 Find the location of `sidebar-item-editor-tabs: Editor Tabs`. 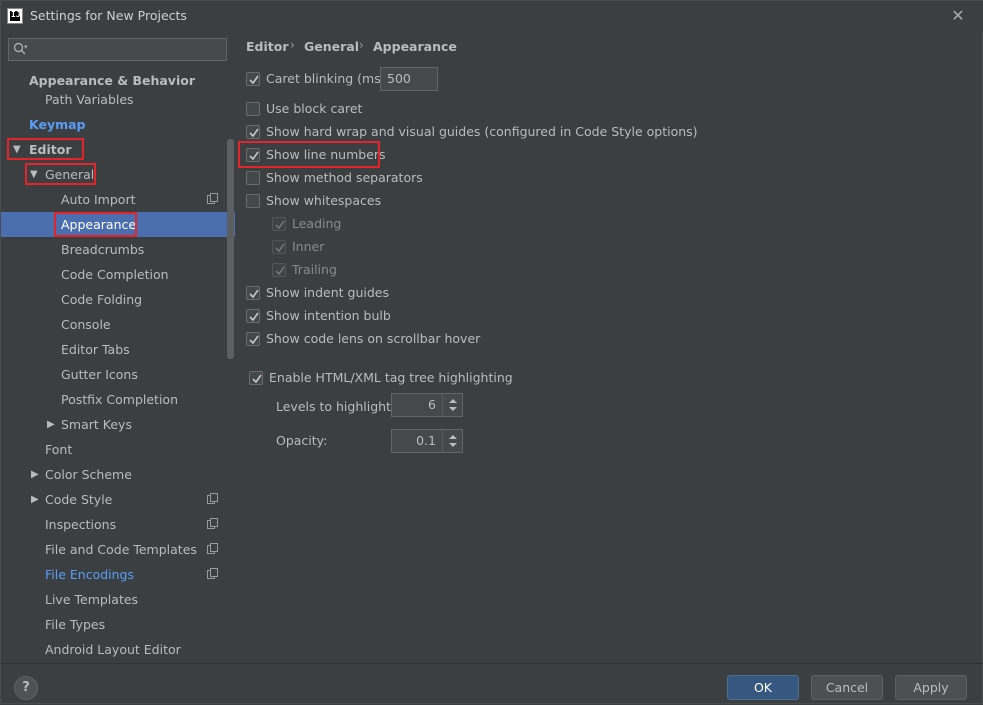

sidebar-item-editor-tabs: Editor Tabs is located at coordinates (114, 349).